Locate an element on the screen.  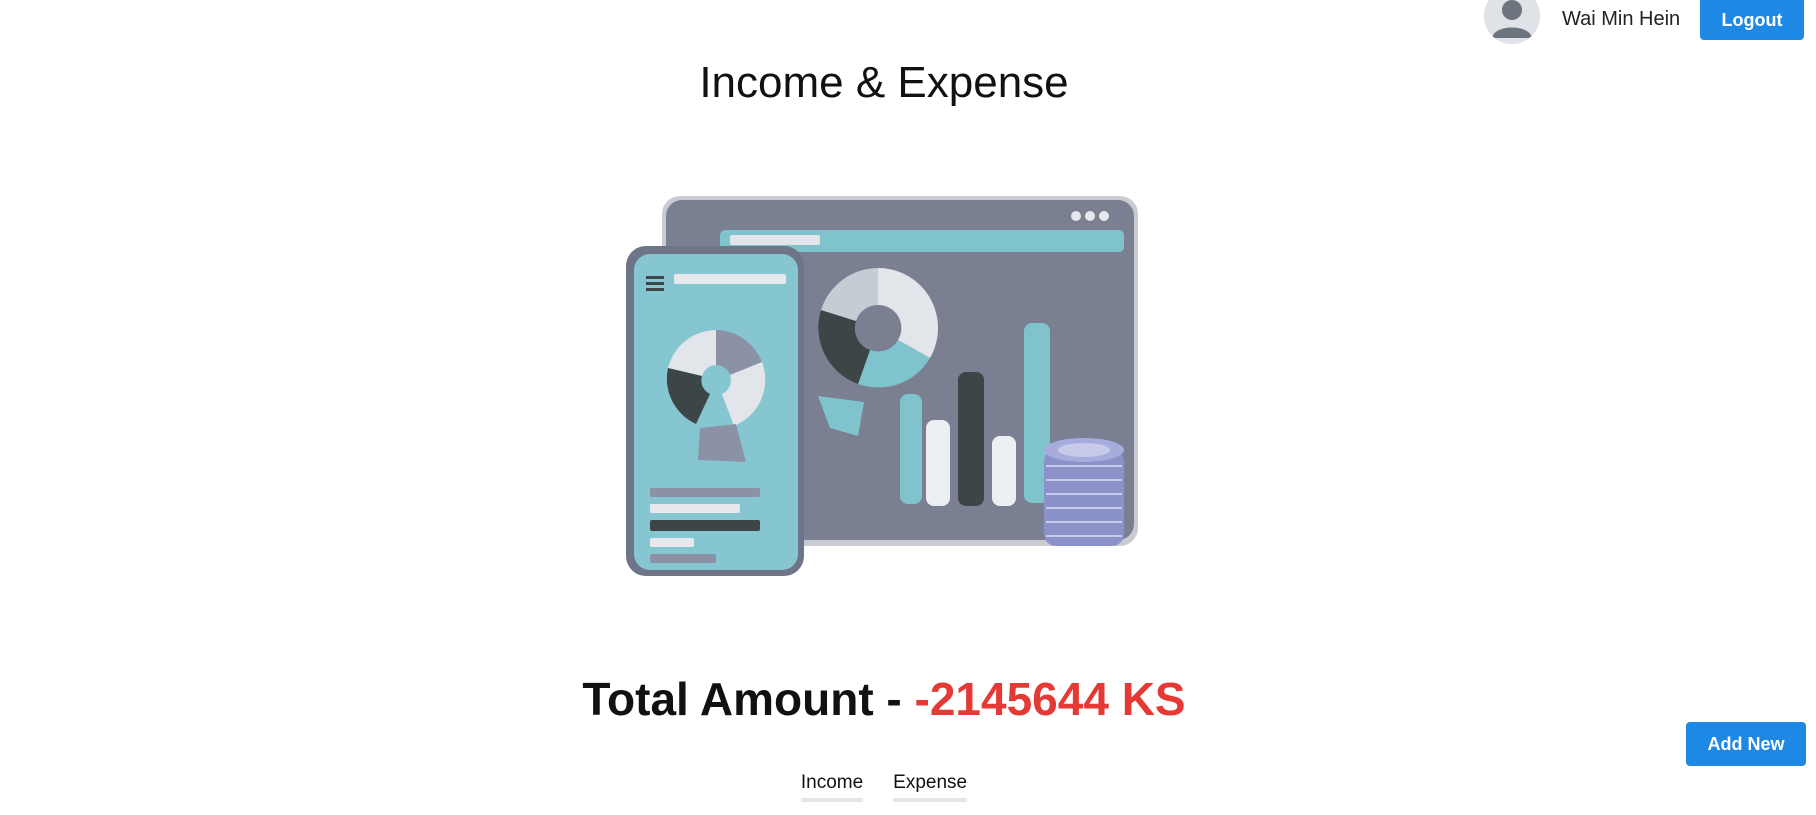
total-amount-heading: Total Amount - -2145644 KS is located at coordinates (884, 699).